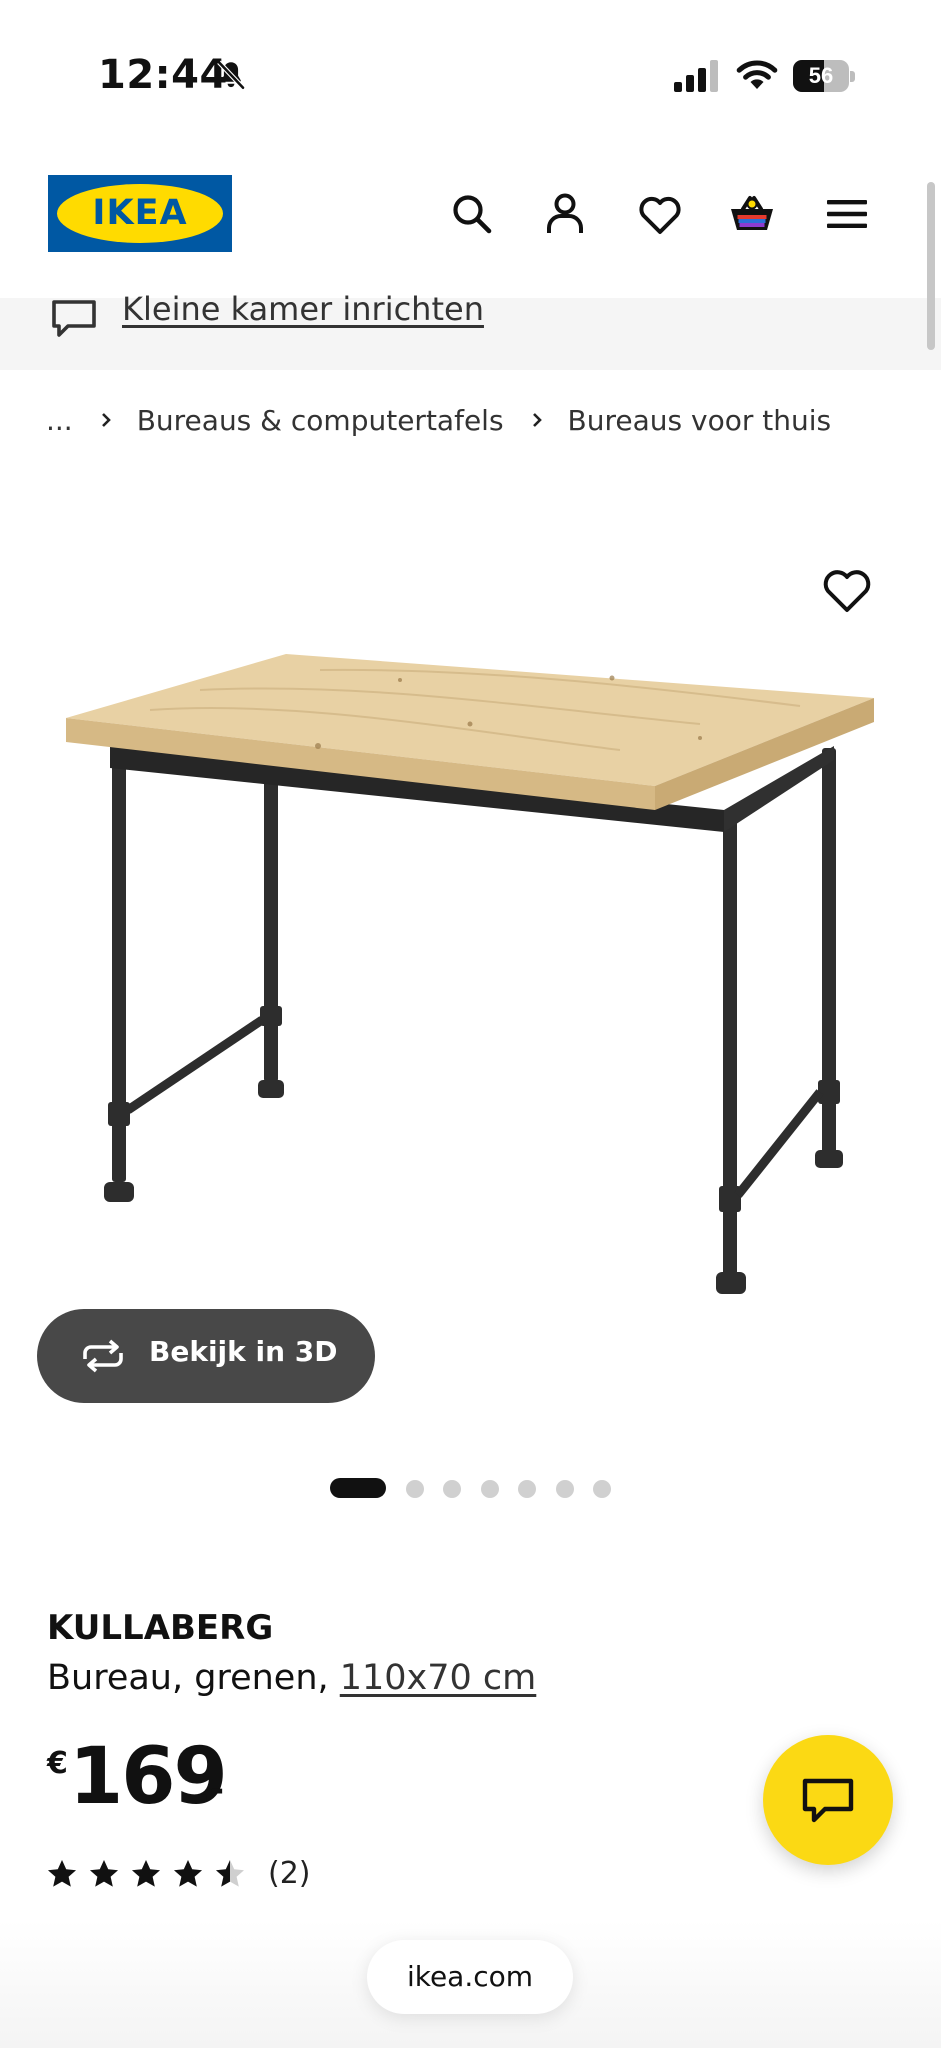 Image resolution: width=941 pixels, height=2048 pixels. I want to click on chat-icon, so click(828, 1800).